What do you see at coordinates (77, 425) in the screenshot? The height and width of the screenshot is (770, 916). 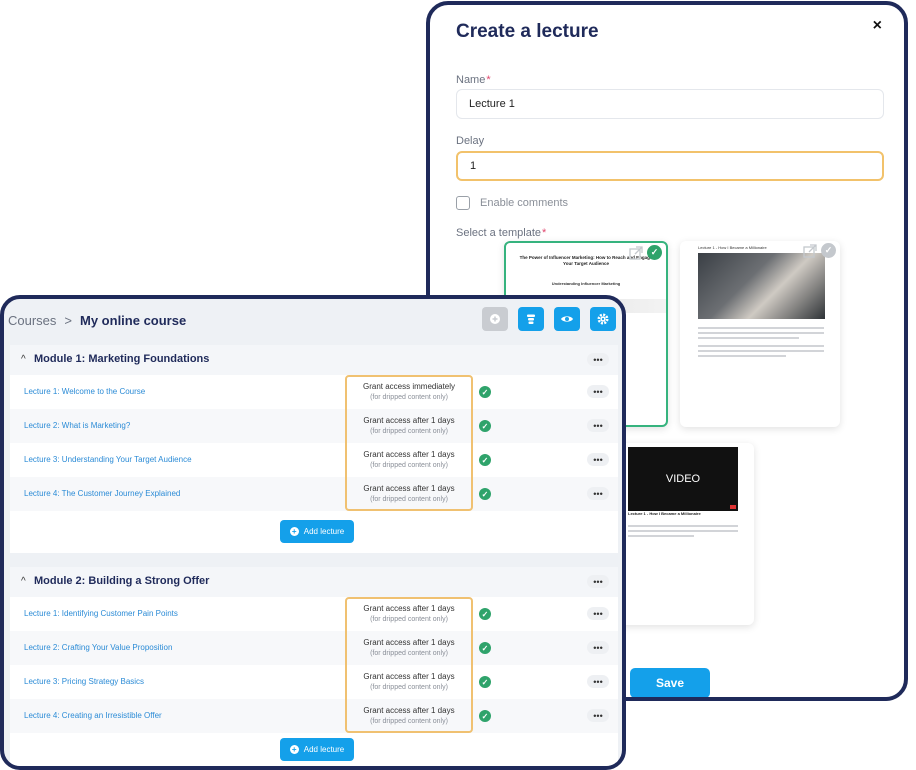 I see `lecture-link: Lecture 2: What is Marketing?` at bounding box center [77, 425].